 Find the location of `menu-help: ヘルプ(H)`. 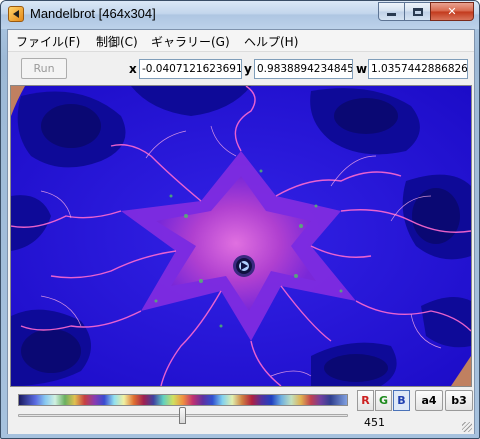

menu-help: ヘルプ(H) is located at coordinates (271, 41).